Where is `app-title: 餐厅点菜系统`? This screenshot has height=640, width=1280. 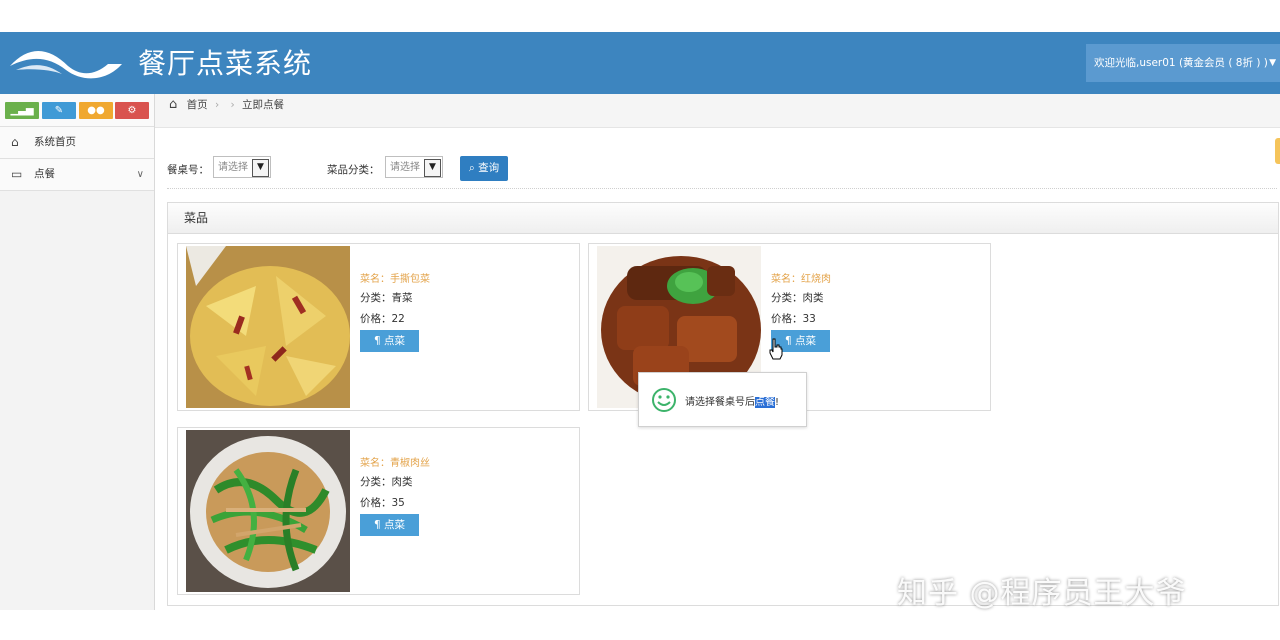
app-title: 餐厅点菜系统 is located at coordinates (225, 63).